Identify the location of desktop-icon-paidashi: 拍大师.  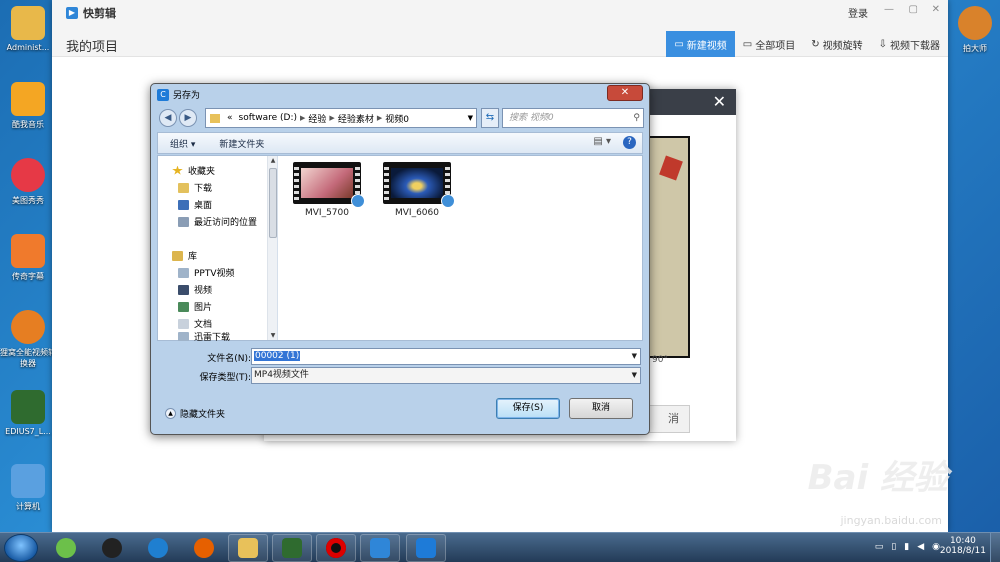
(975, 30).